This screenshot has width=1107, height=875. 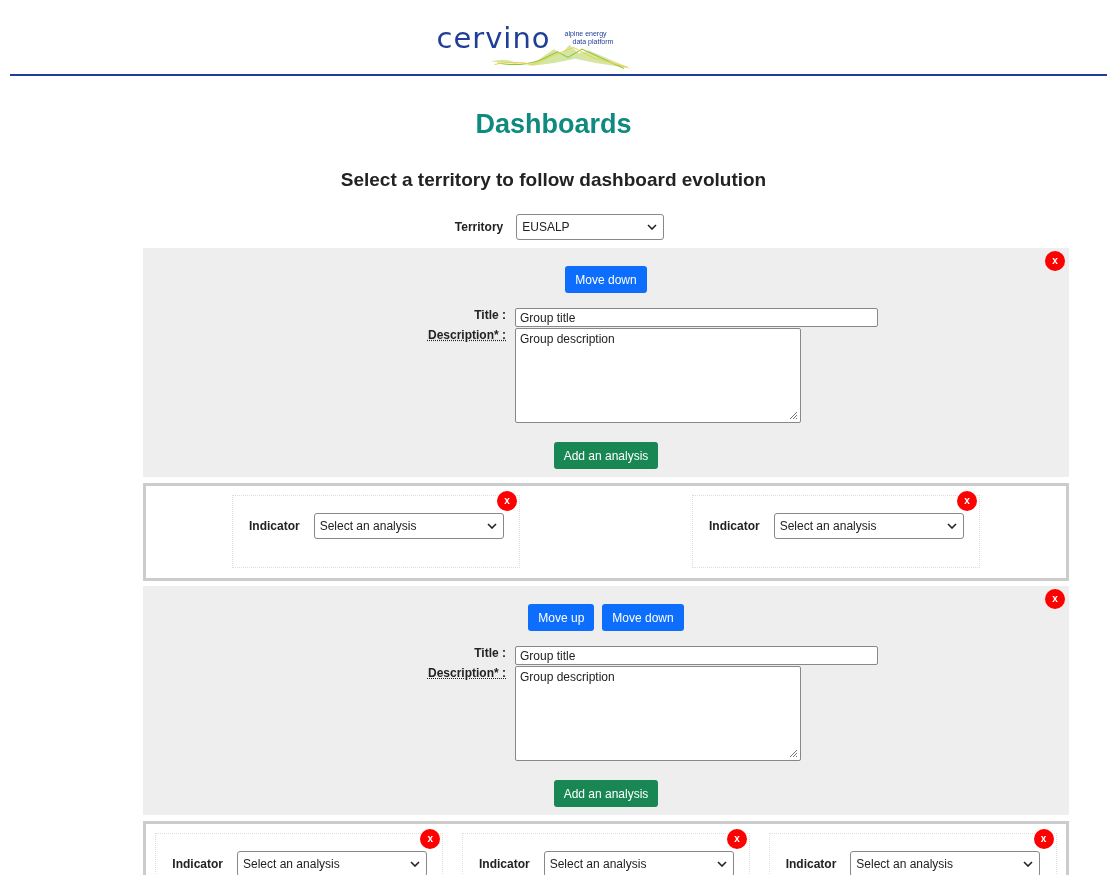 What do you see at coordinates (553, 124) in the screenshot?
I see `page-title: Dashboards` at bounding box center [553, 124].